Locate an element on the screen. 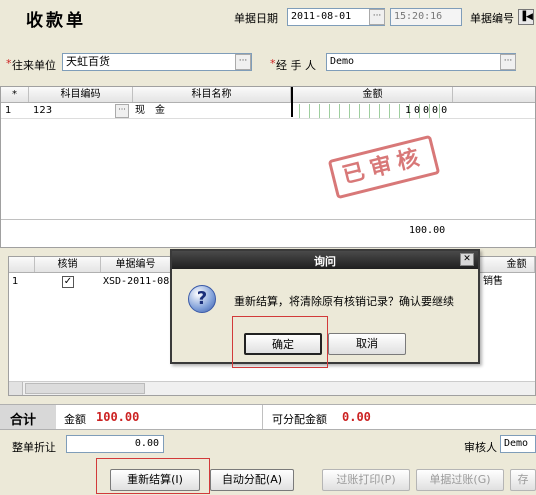  horizontal-scrollbar is located at coordinates (272, 388).